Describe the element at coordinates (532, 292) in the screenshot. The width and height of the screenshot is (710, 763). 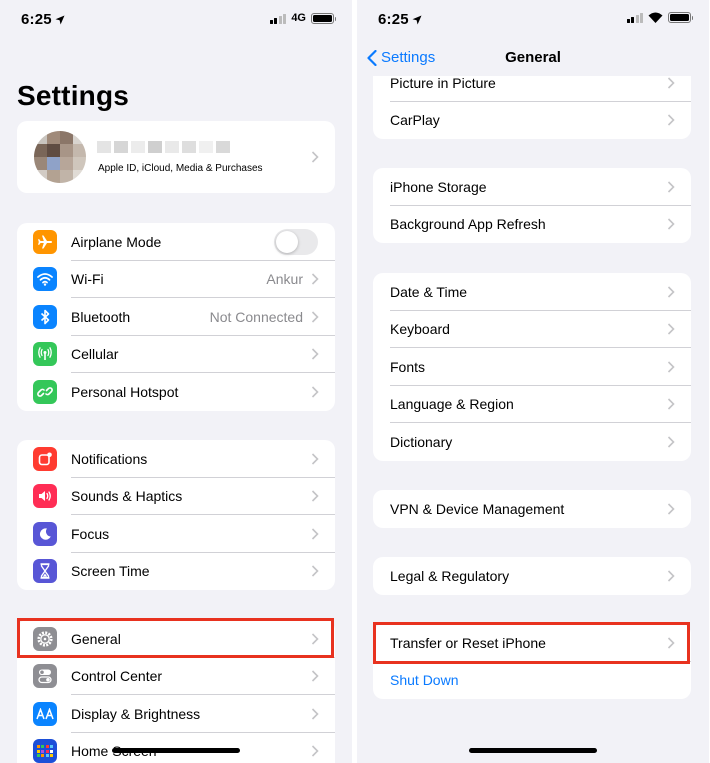
I see `date-time-row: Date & Time` at that location.